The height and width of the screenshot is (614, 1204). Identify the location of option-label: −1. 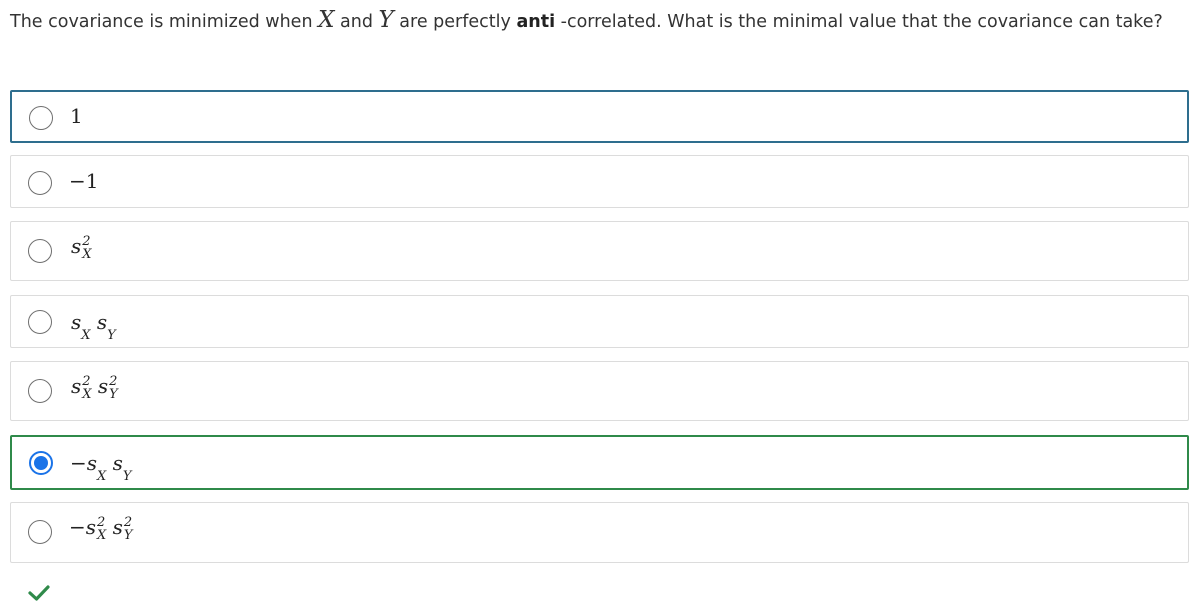
(84, 181).